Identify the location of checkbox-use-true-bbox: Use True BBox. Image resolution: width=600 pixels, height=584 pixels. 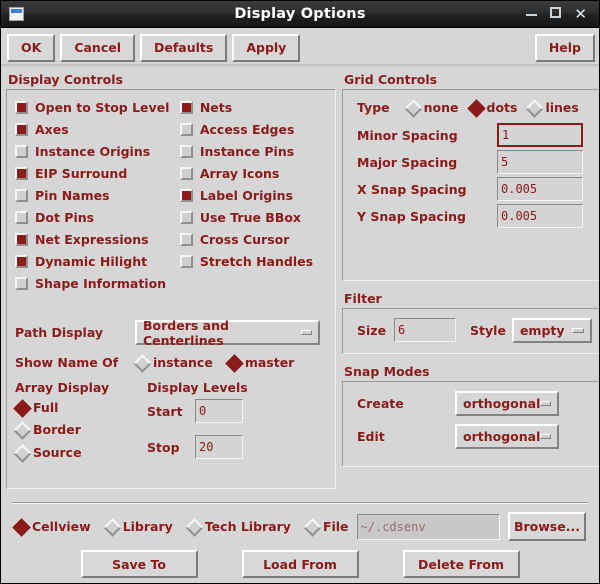
(253, 217).